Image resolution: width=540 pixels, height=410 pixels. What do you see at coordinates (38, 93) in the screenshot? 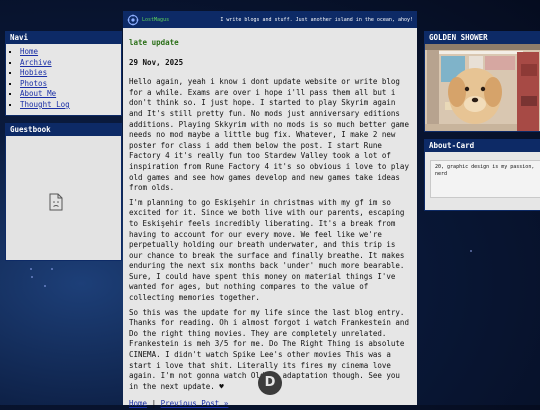
I see `nav-link-about-me: About Me` at bounding box center [38, 93].